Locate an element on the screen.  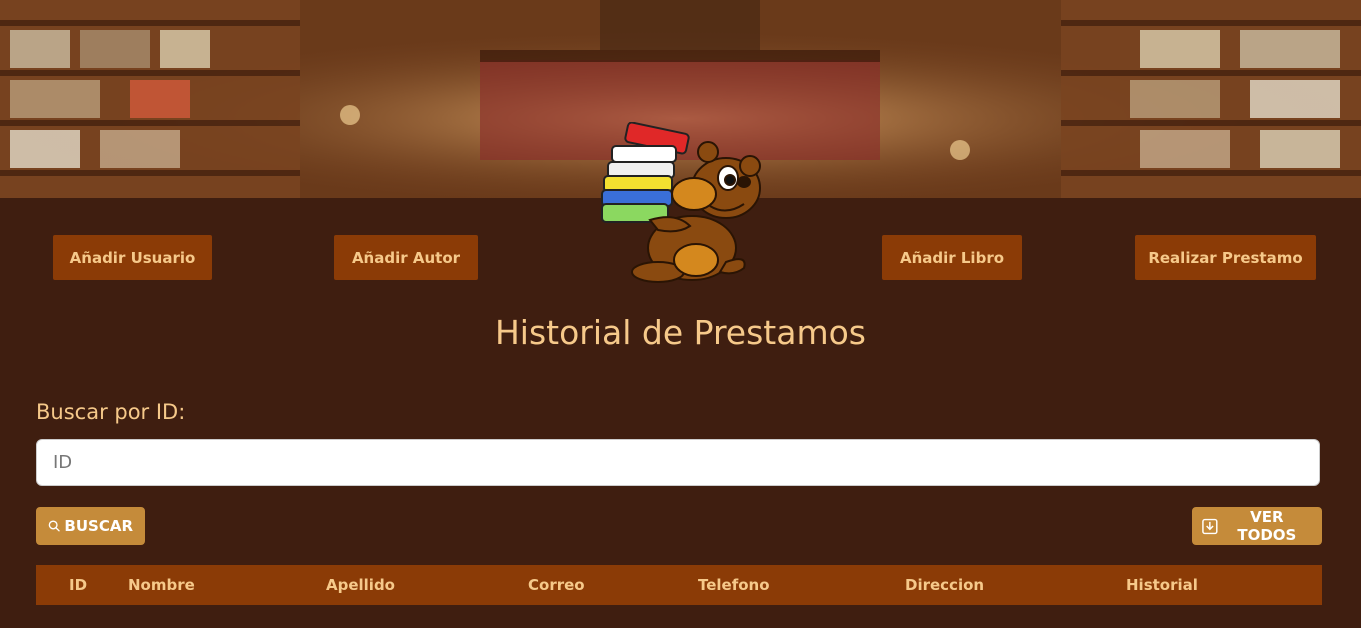
add-user-button: Añadir Usuario is located at coordinates (132, 257).